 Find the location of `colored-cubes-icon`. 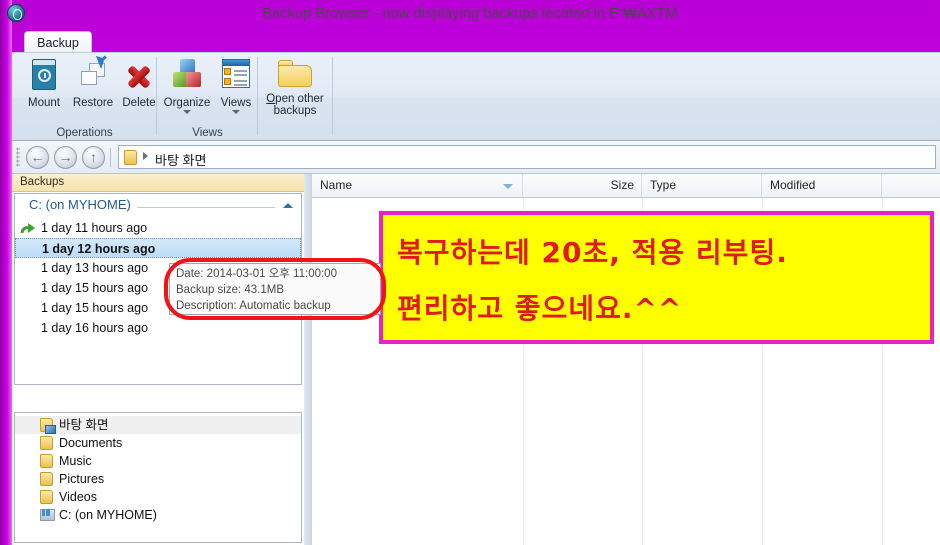

colored-cubes-icon is located at coordinates (187, 76).